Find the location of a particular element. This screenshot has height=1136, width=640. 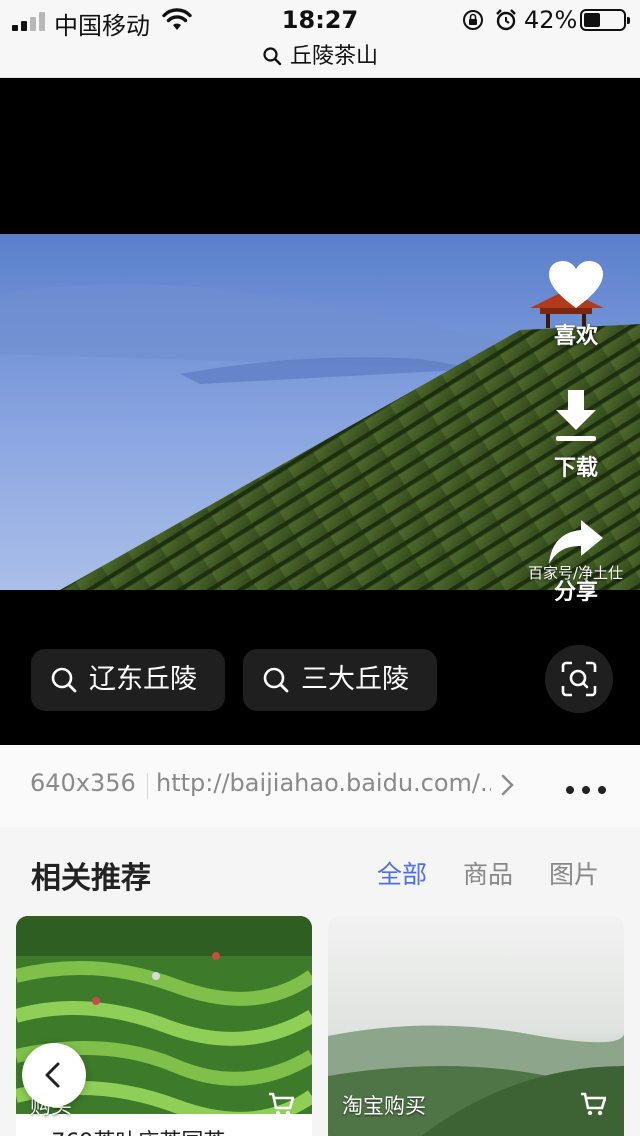

top-bar: 中国移动 18:27 42% 丘陵茶山 is located at coordinates (320, 39).